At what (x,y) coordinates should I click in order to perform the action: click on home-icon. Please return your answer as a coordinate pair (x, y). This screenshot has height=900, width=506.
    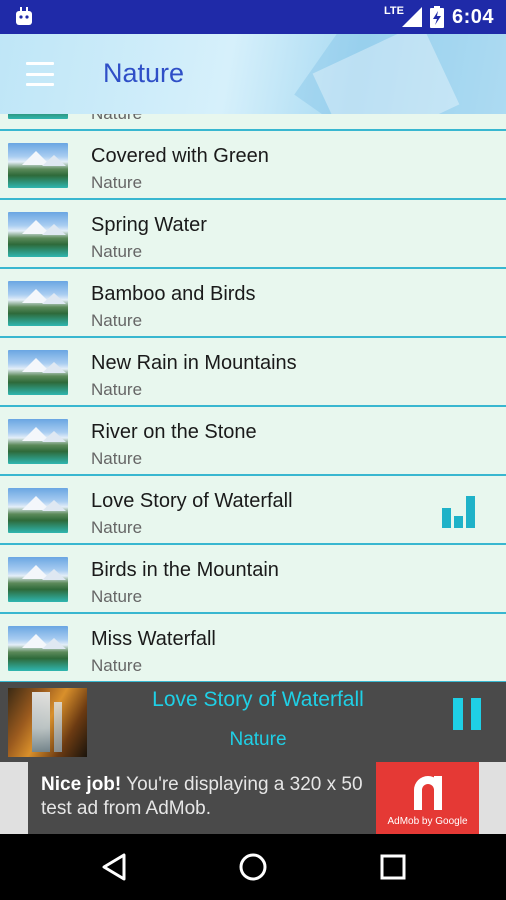
    Looking at the image, I should click on (253, 867).